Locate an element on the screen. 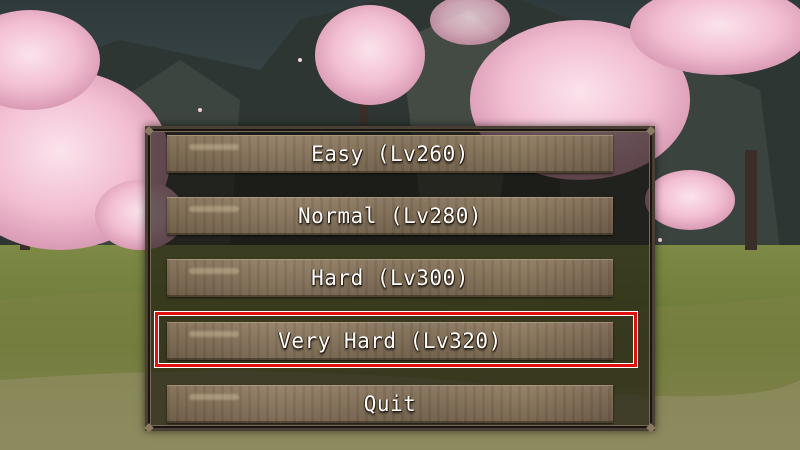 Image resolution: width=800 pixels, height=450 pixels. quit-label: Quit is located at coordinates (390, 404).